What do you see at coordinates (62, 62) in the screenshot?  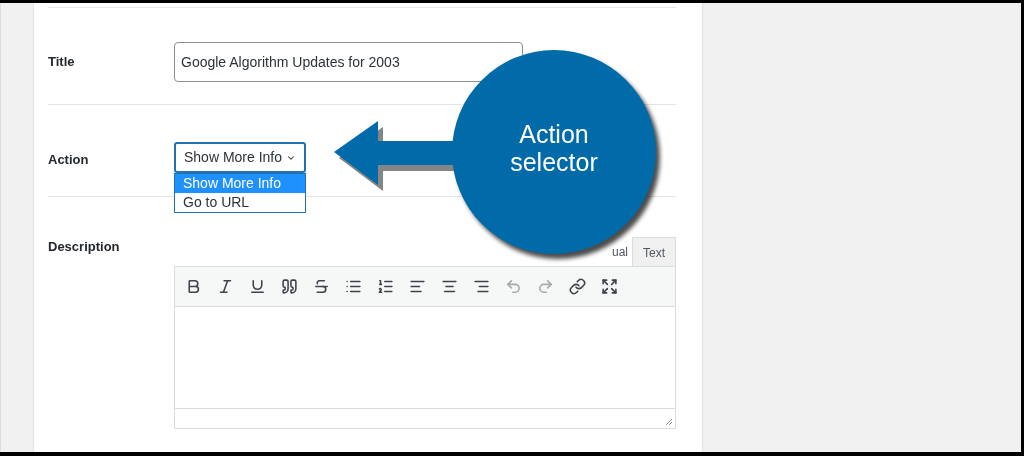 I see `field-label: Title` at bounding box center [62, 62].